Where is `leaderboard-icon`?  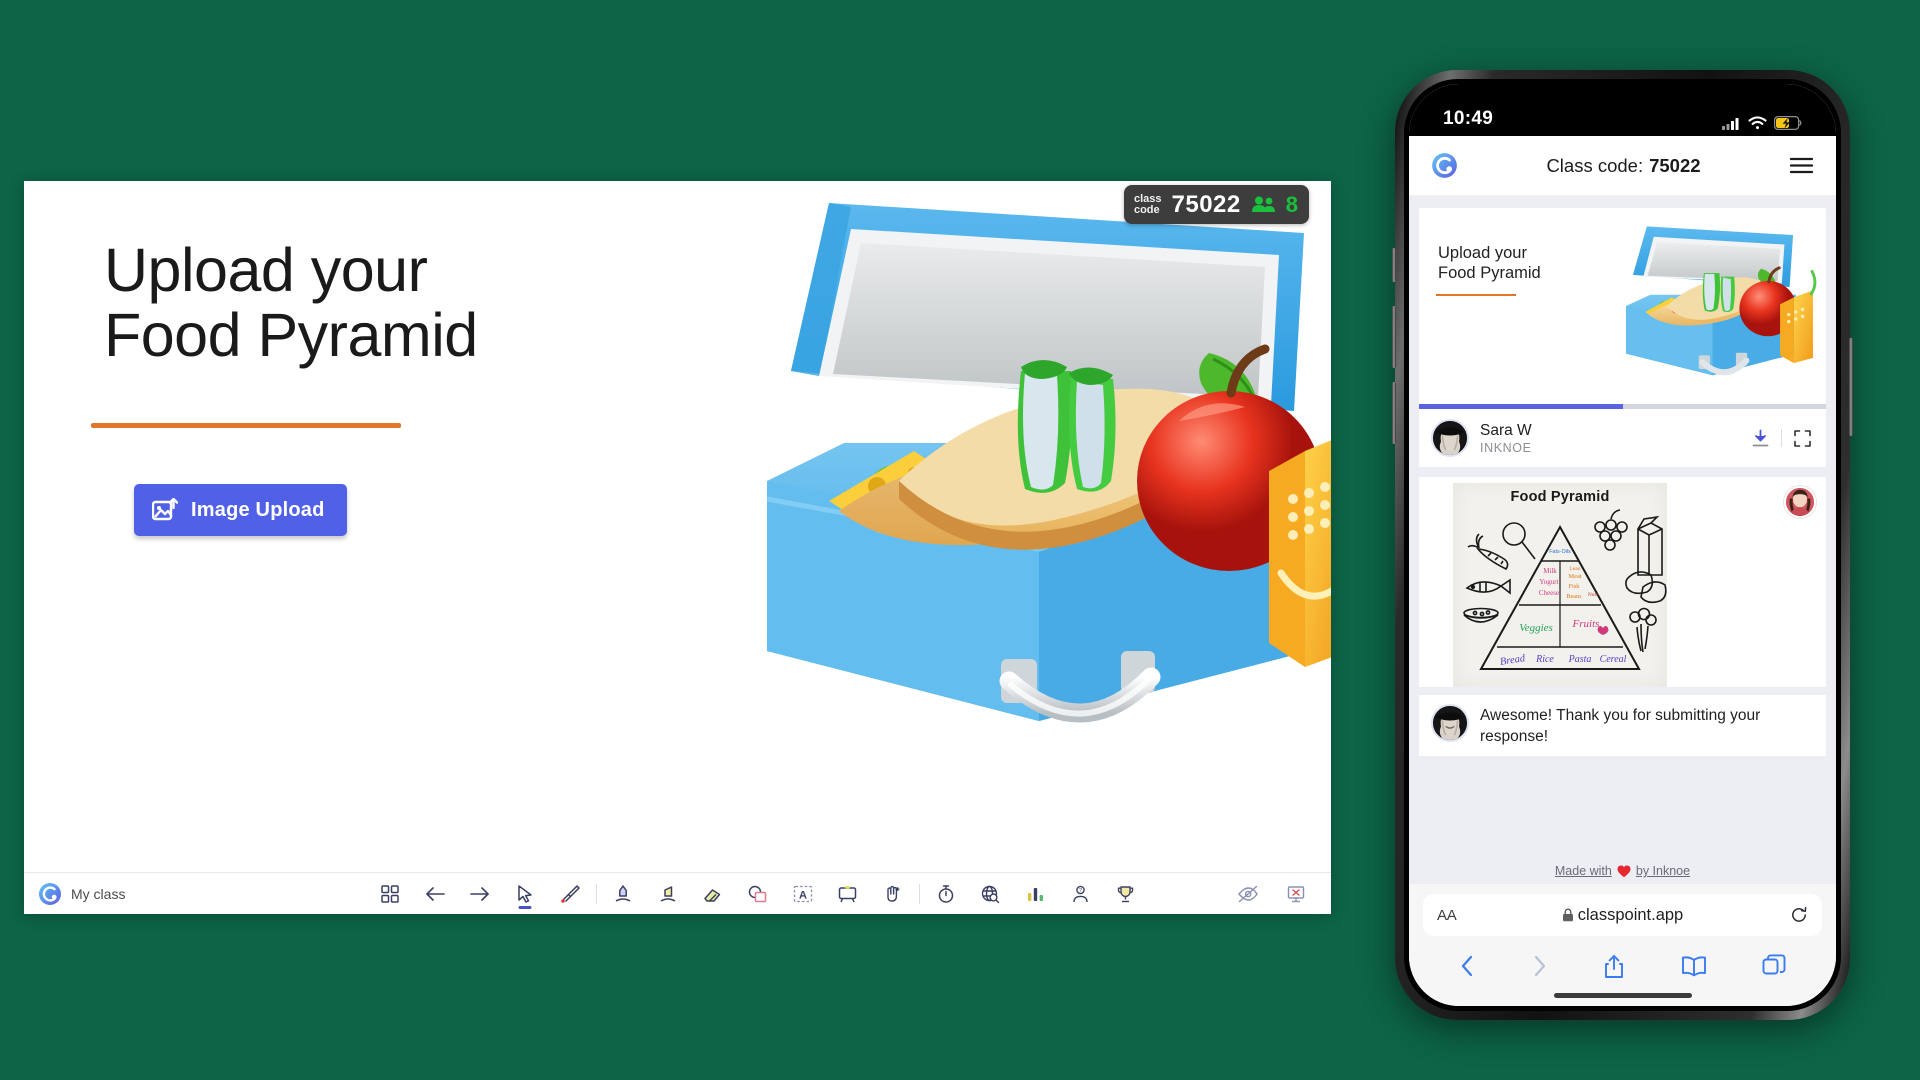
leaderboard-icon is located at coordinates (1126, 894).